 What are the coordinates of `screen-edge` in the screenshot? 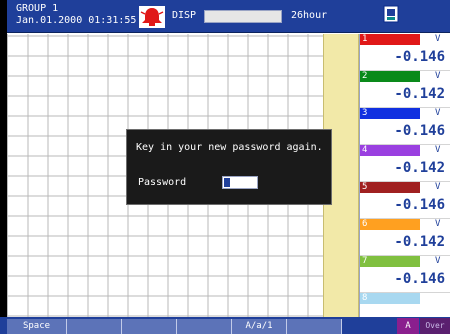 It's located at (3, 167).